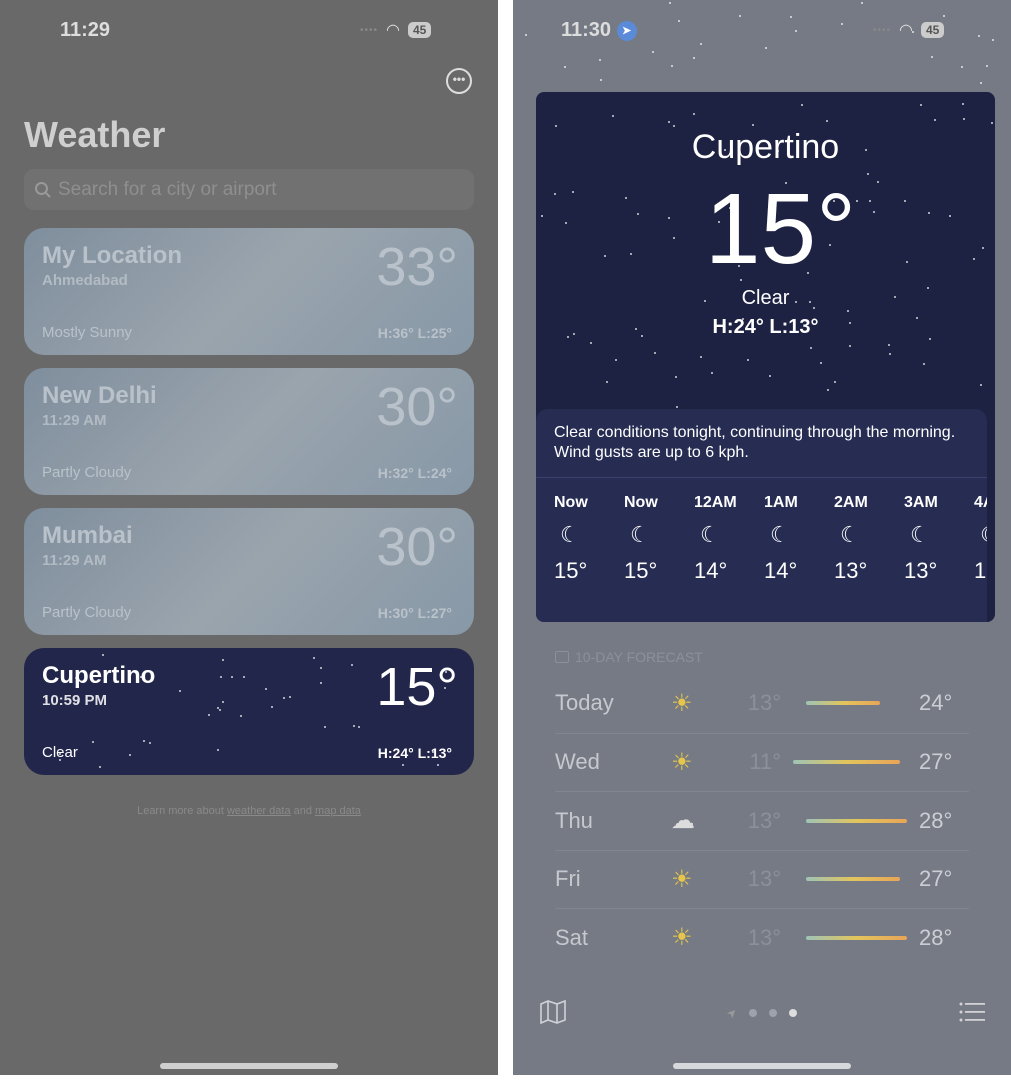  Describe the element at coordinates (258, 189) in the screenshot. I see `search-input` at that location.